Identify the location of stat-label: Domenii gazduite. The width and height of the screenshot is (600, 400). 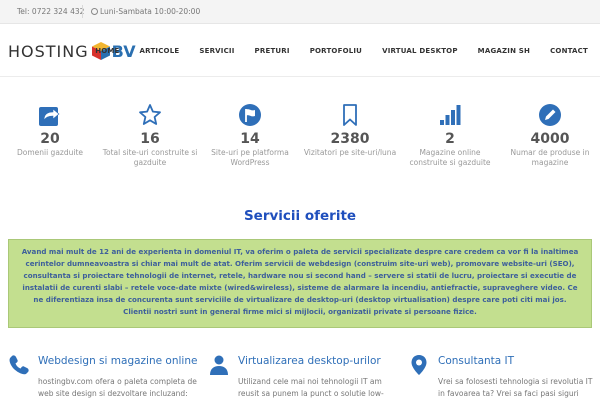
(50, 152).